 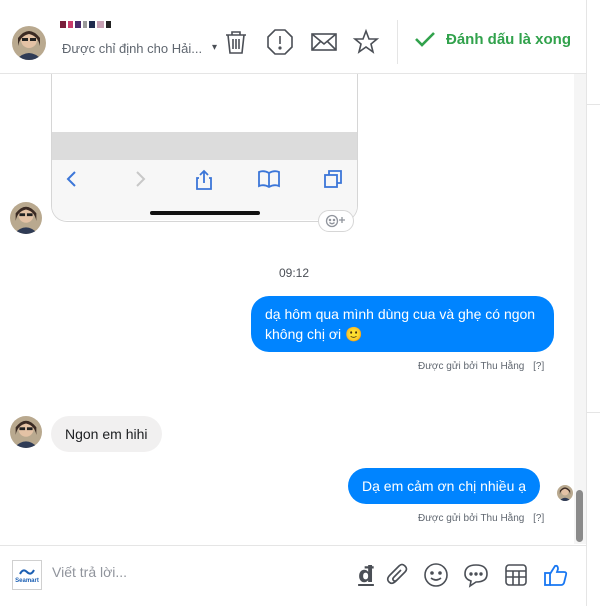 I want to click on attachment-icon, so click(x=398, y=575).